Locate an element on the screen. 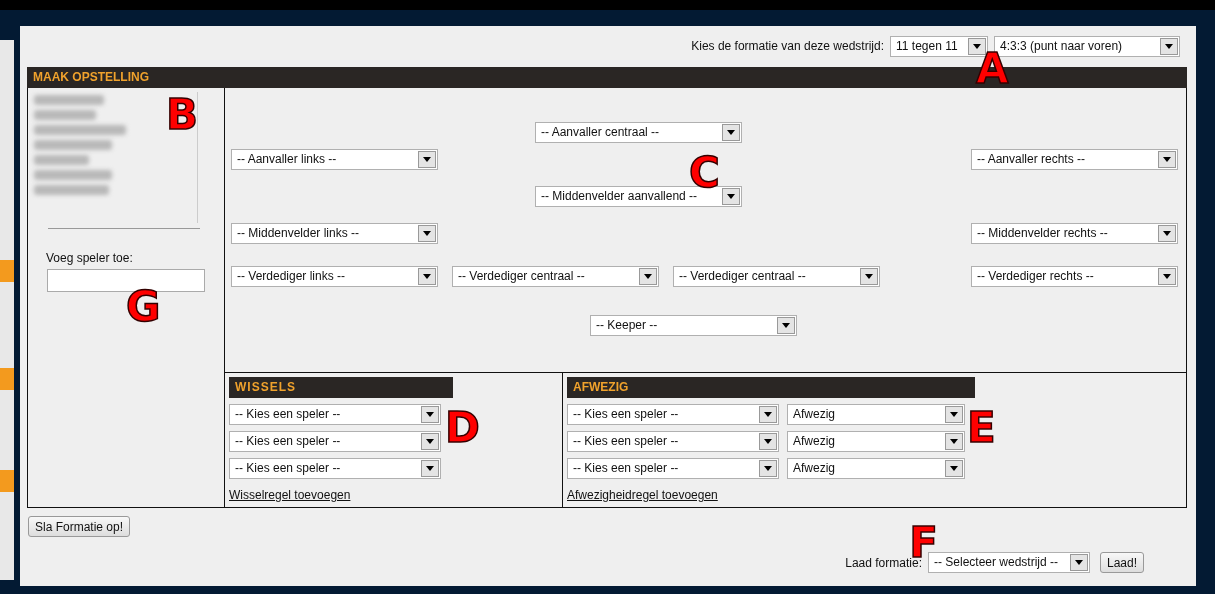  section-header: WISSELS is located at coordinates (341, 387).